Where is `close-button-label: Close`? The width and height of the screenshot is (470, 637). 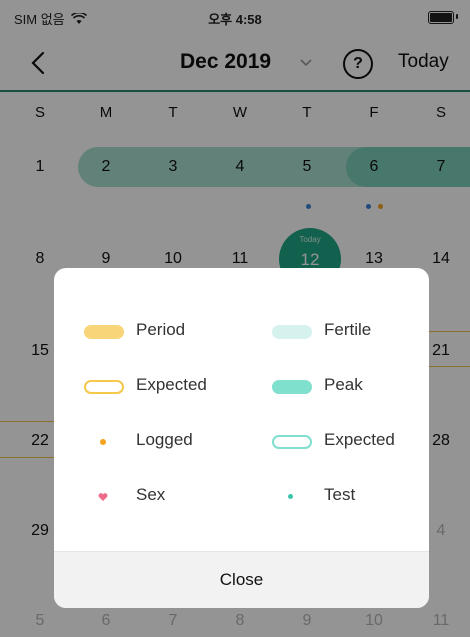
close-button-label: Close is located at coordinates (241, 579).